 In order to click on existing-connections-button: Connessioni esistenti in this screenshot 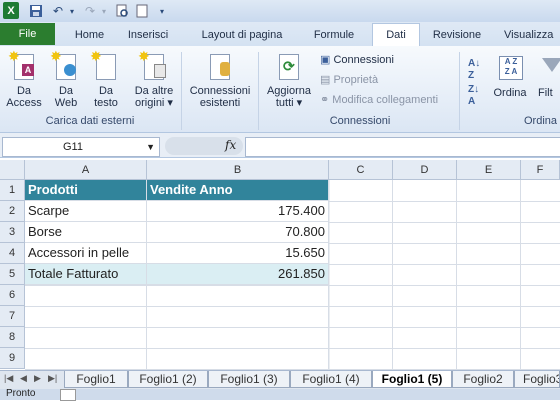, I will do `click(220, 80)`.